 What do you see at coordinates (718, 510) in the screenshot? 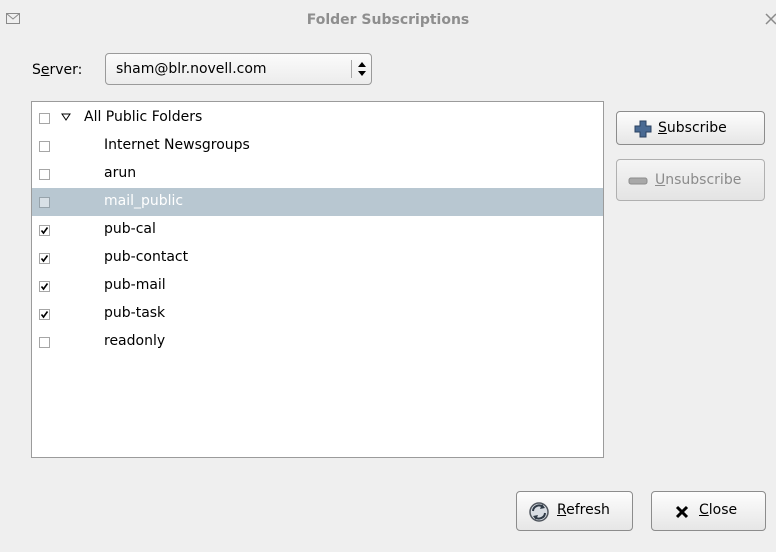
I see `close-label: Close` at bounding box center [718, 510].